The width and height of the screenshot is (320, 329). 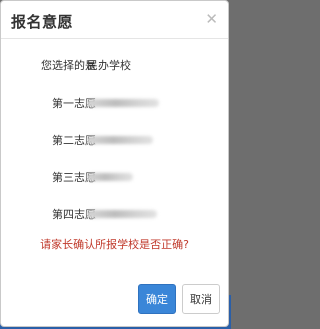 I want to click on second-choice-value-redacted, so click(x=120, y=140).